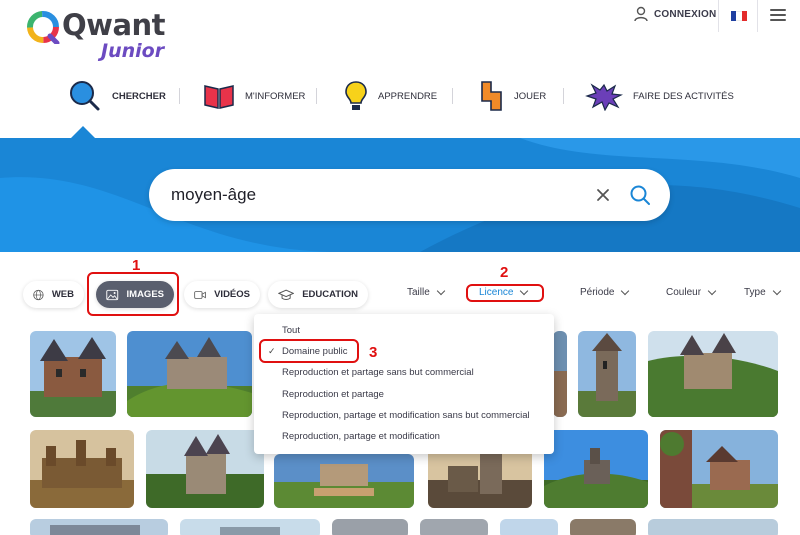 The width and height of the screenshot is (800, 535). I want to click on tab-label: EDUCATION, so click(330, 294).